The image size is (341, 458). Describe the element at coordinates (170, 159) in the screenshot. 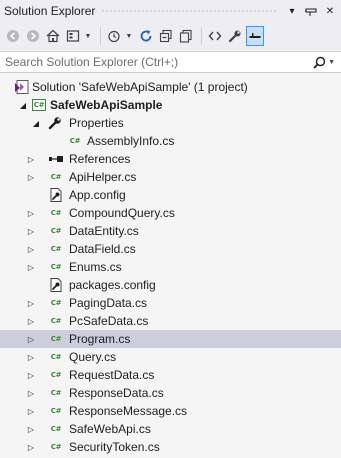

I see `tree-row-references: ▷ References` at that location.